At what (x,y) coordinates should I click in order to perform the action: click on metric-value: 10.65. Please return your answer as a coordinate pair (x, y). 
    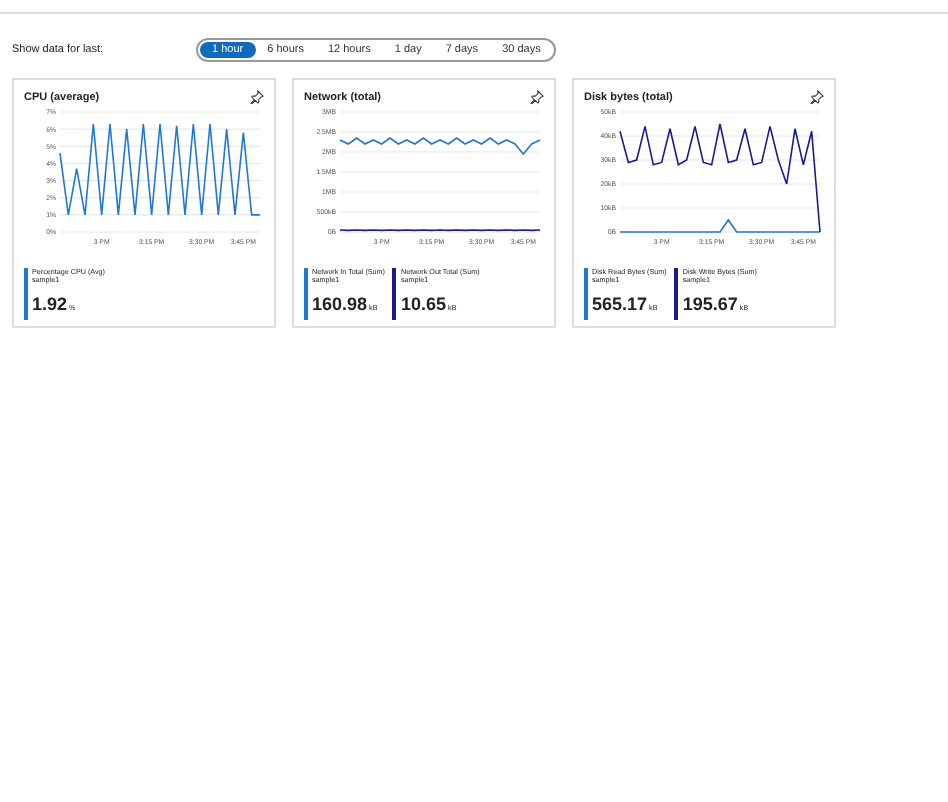
    Looking at the image, I should click on (423, 304).